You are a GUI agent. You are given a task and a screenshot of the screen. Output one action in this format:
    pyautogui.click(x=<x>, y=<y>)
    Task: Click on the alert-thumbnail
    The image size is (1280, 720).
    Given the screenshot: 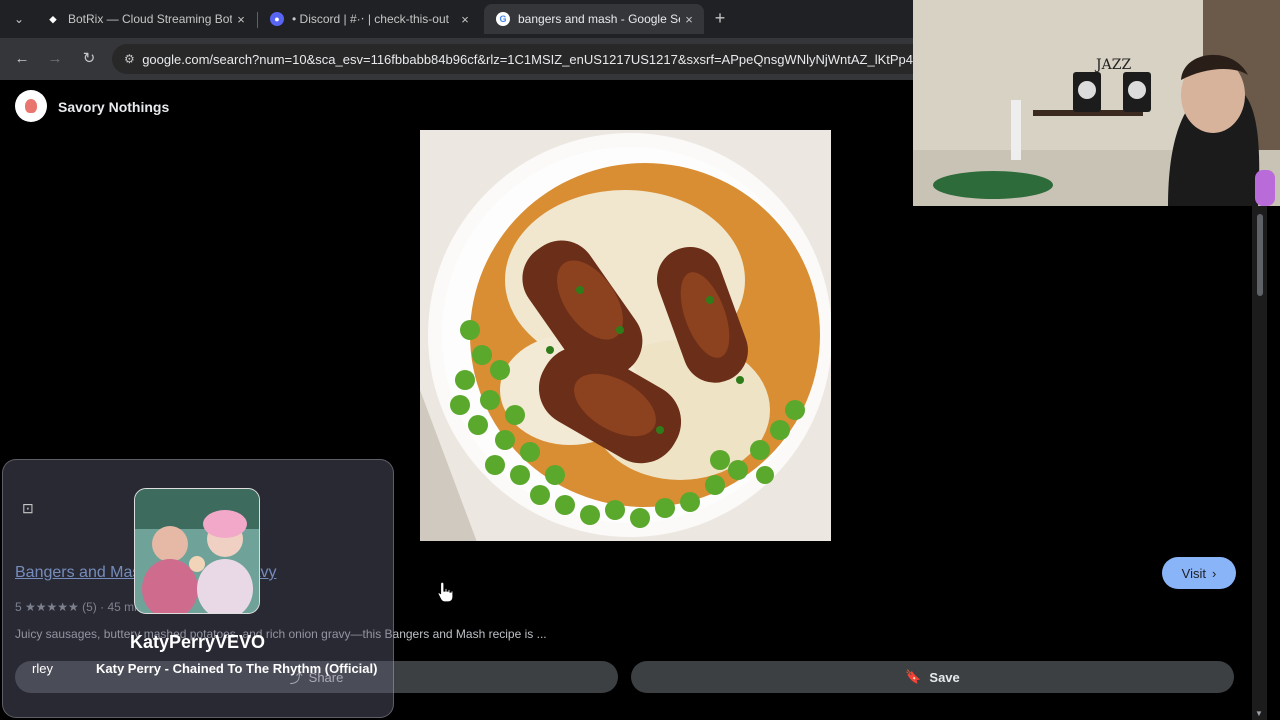 What is the action you would take?
    pyautogui.click(x=197, y=551)
    